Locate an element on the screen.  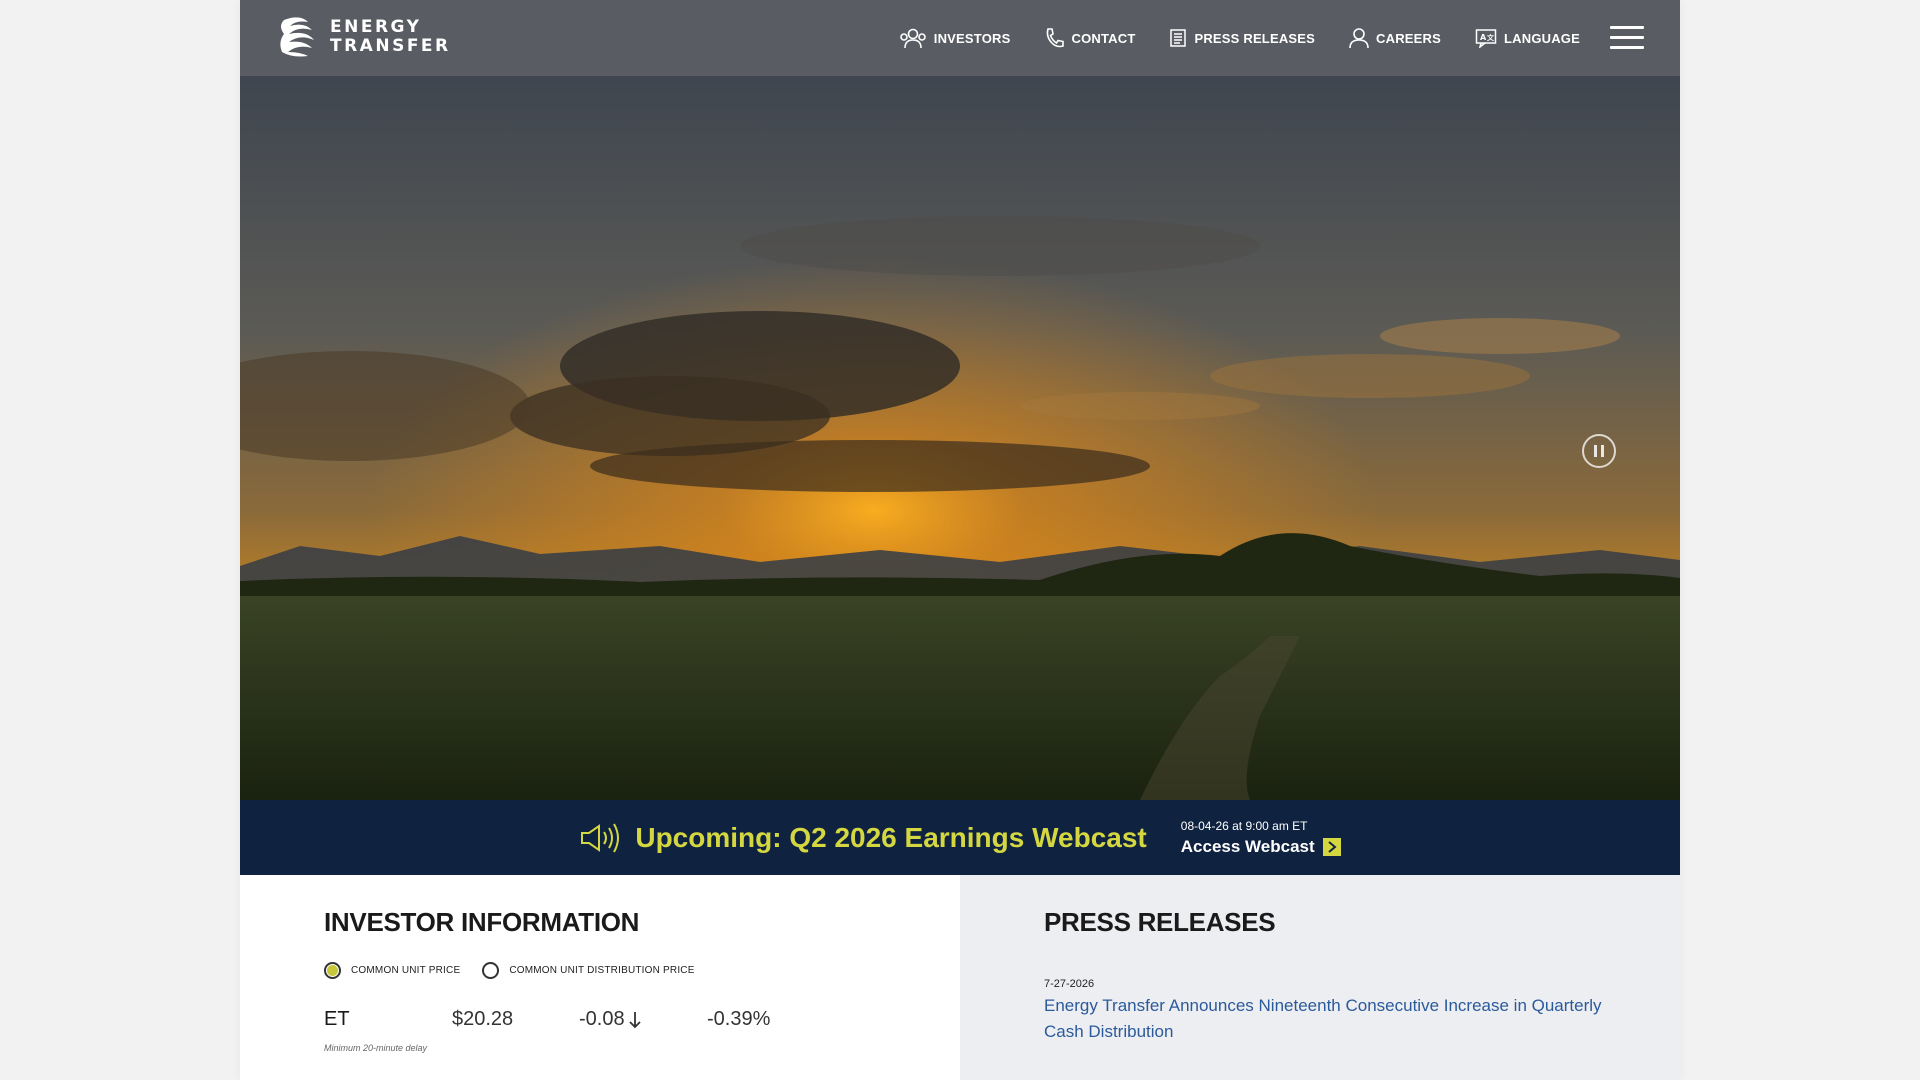
nav-language-label: LANGUAGE is located at coordinates (1542, 38).